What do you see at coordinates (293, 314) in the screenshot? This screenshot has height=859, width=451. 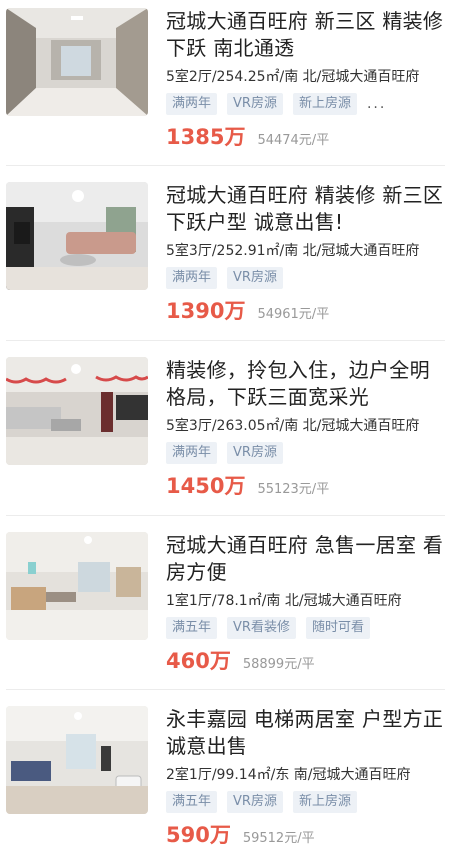 I see `unit-price: 54961元/平` at bounding box center [293, 314].